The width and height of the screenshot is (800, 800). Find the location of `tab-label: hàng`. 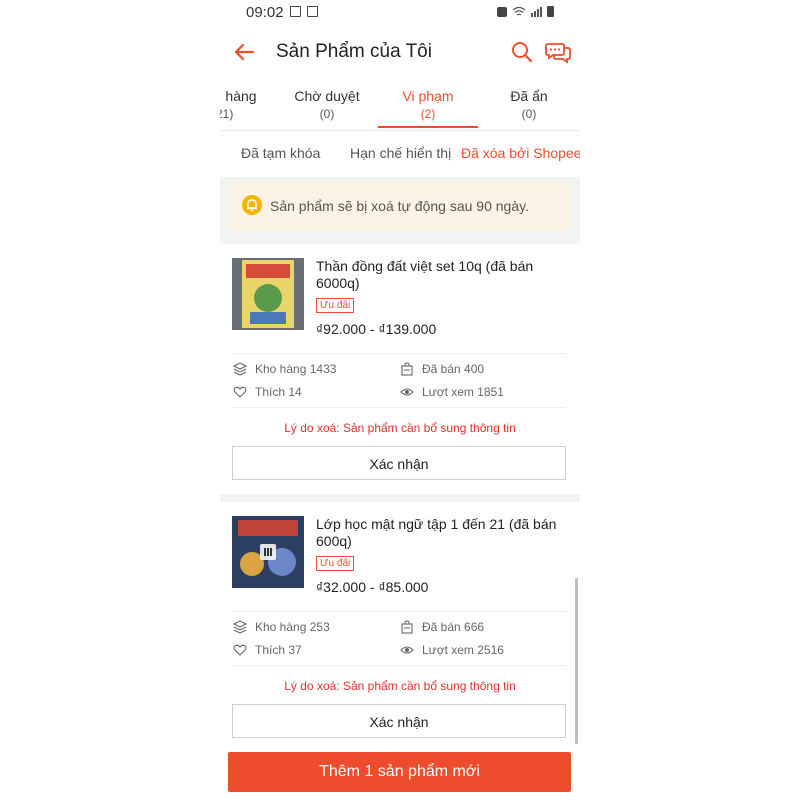

tab-label: hàng is located at coordinates (241, 96).